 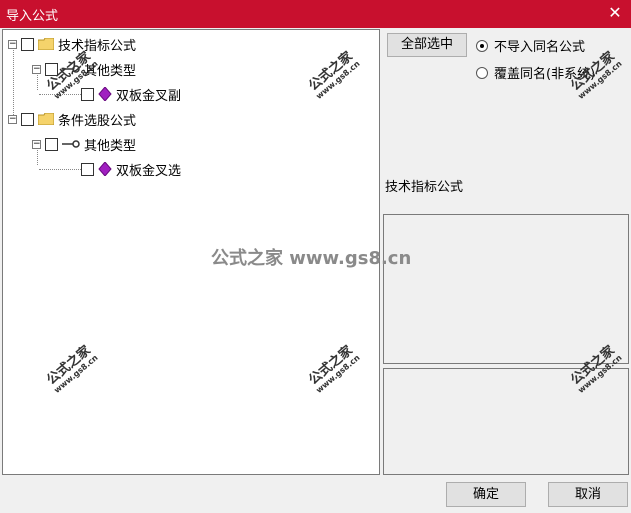 I want to click on tree-node-tech-indicator: − 技术指标公式, so click(x=72, y=44).